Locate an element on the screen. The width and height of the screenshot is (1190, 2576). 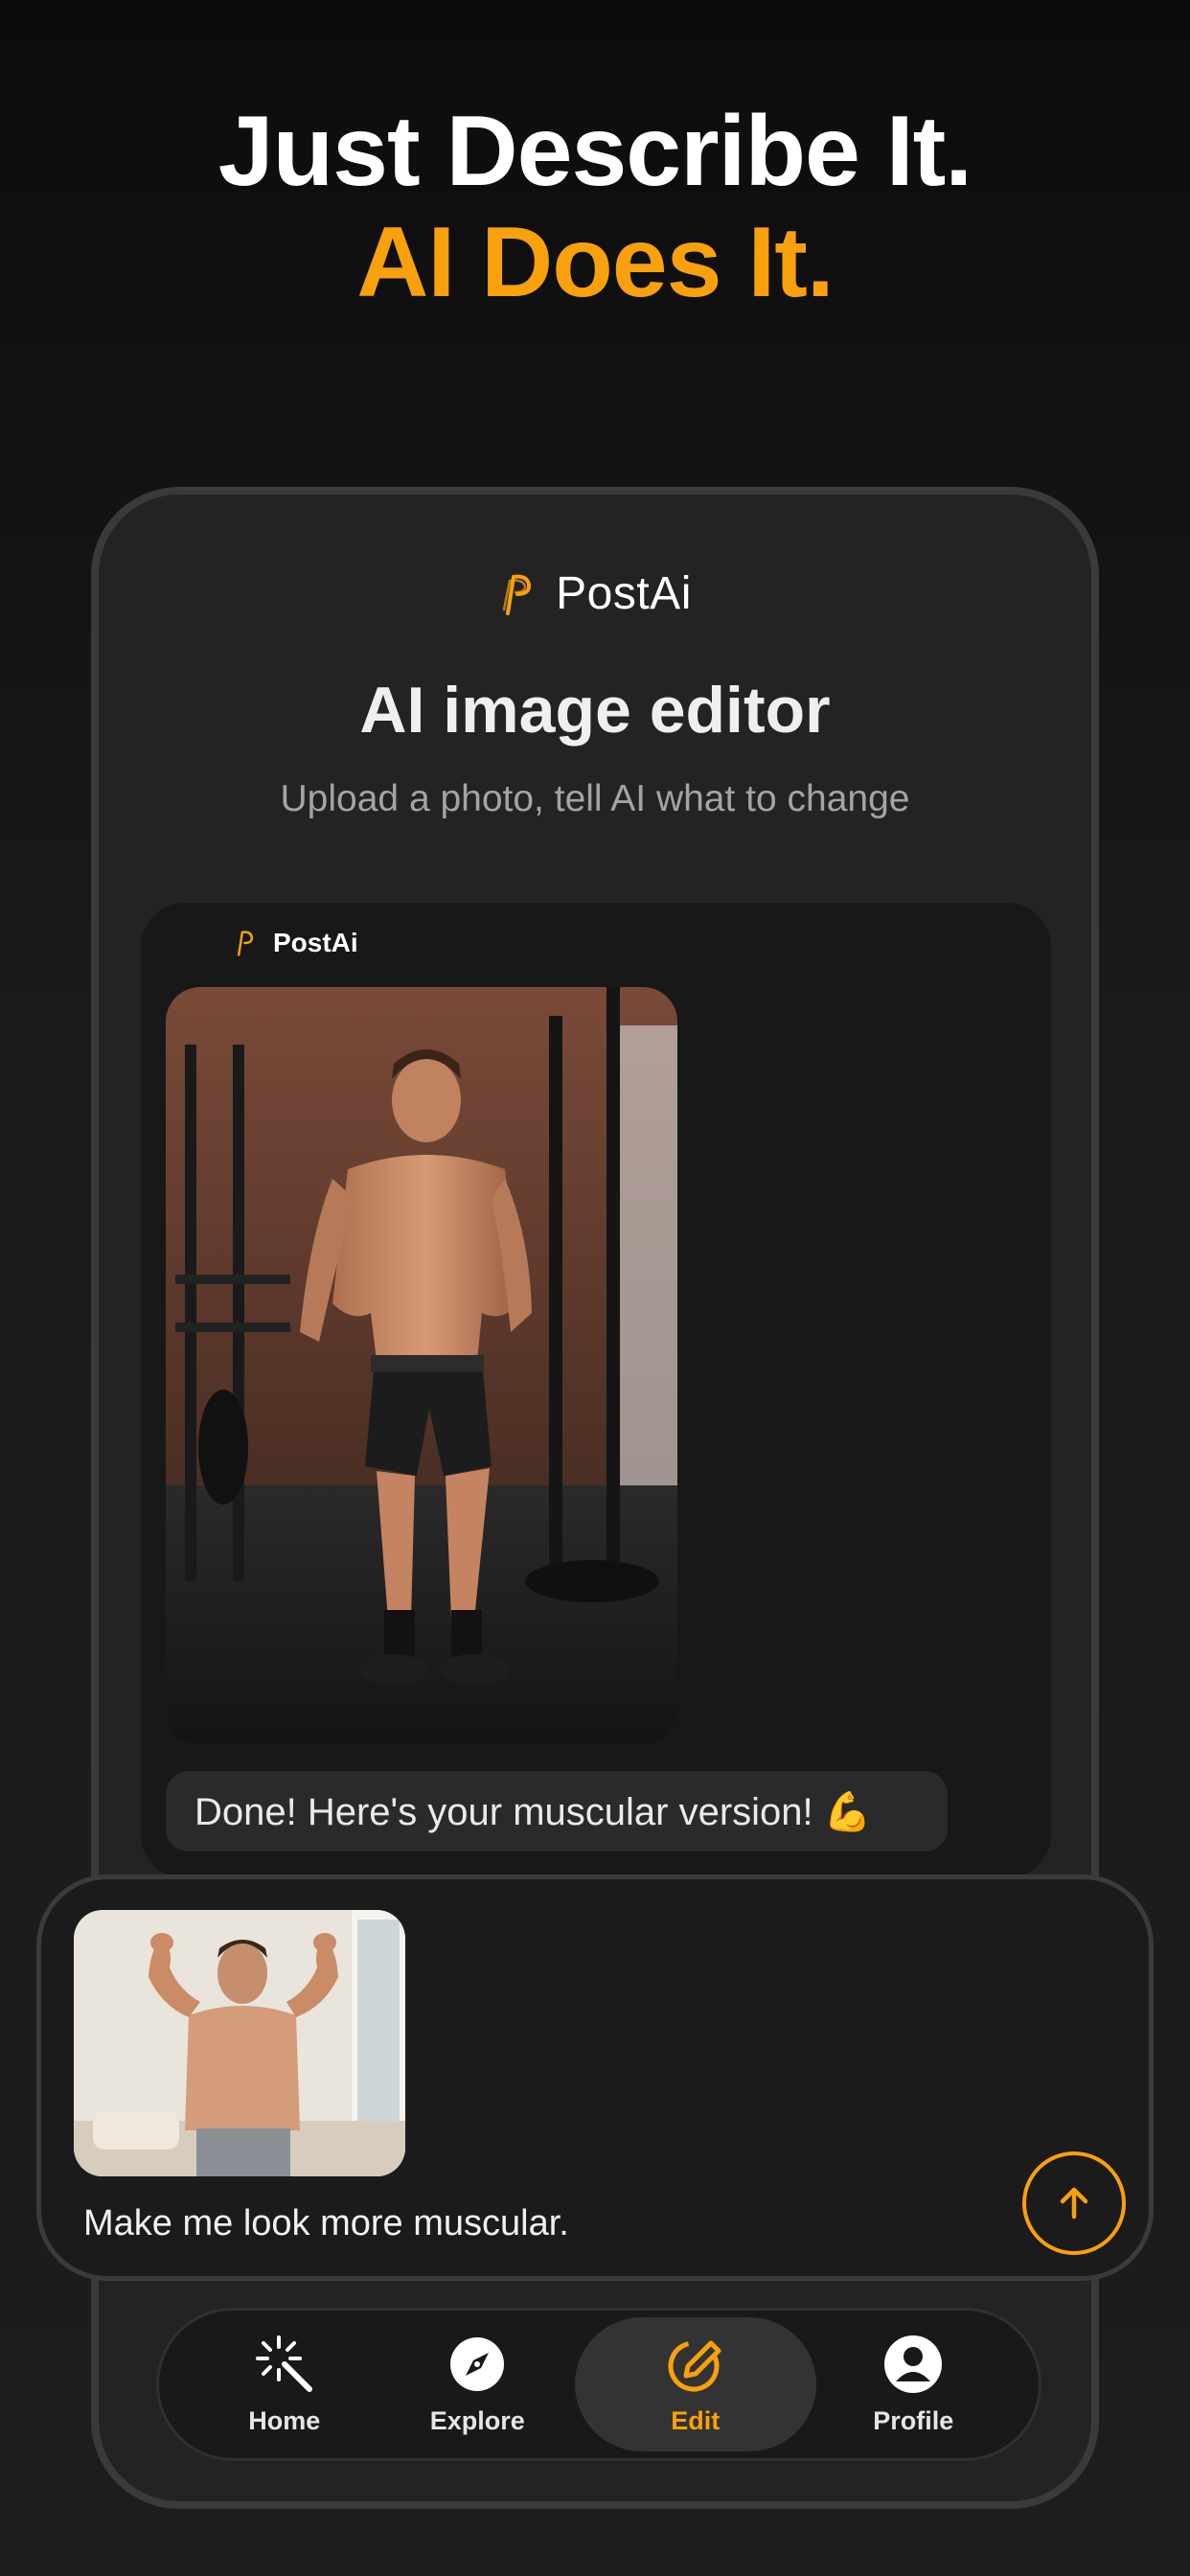
page-subtitle: Upload a photo, tell AI what to change is located at coordinates (595, 798).